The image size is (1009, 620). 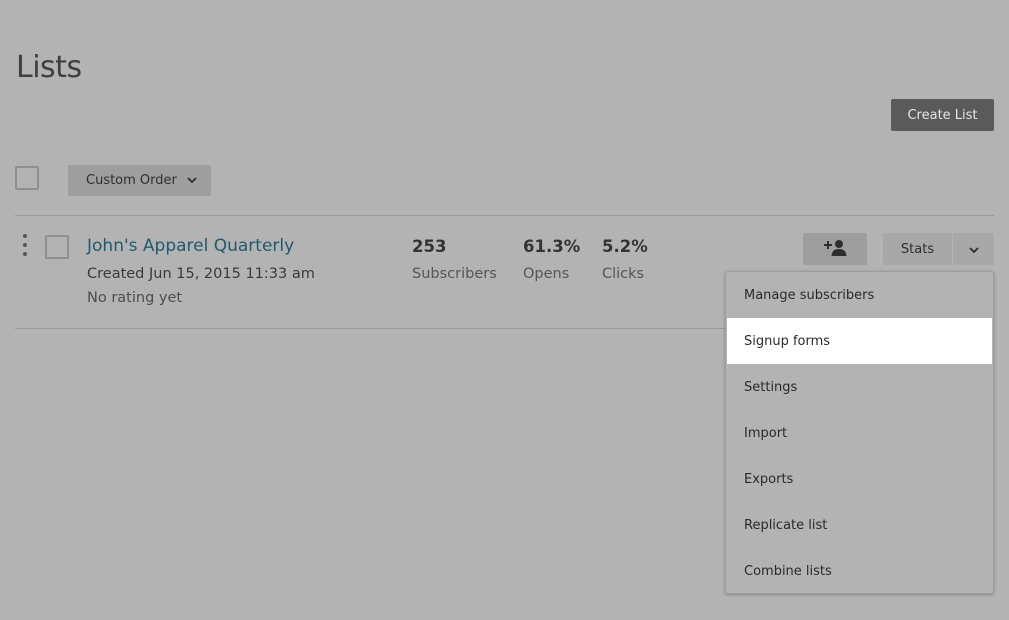 What do you see at coordinates (201, 274) in the screenshot?
I see `list-created-date: Created Jun 15, 2015 11:33 am` at bounding box center [201, 274].